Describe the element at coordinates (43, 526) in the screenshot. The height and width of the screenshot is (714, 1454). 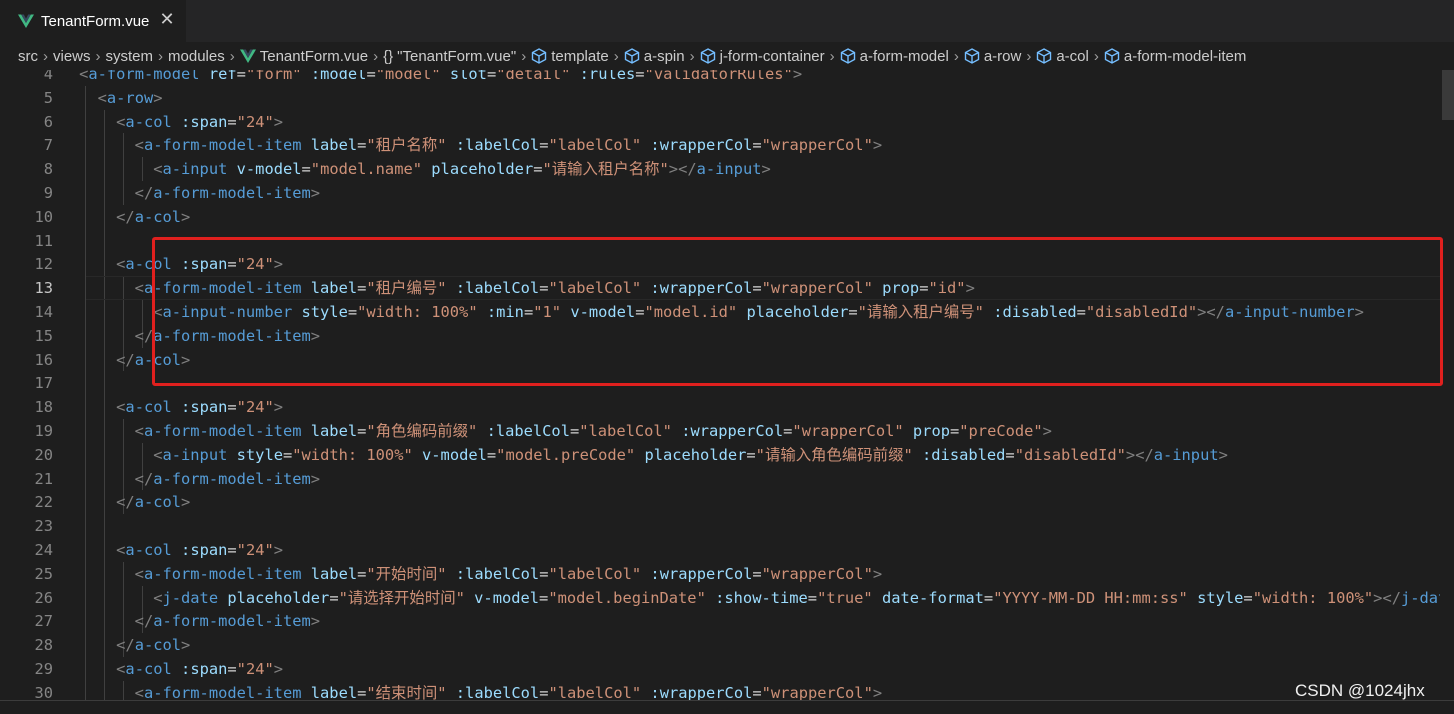
I see `line-number: 23` at that location.